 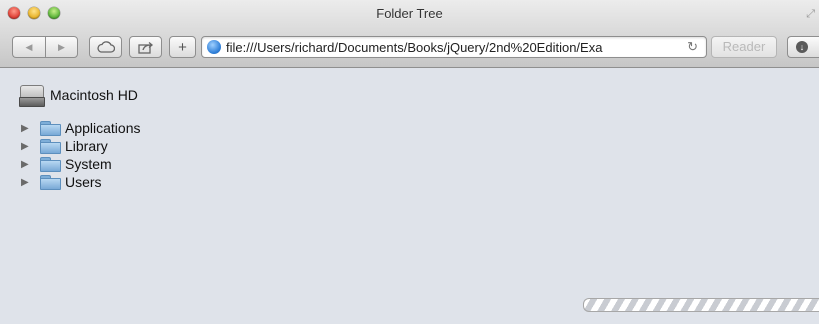 I want to click on icloud-tabs-button, so click(x=105, y=47).